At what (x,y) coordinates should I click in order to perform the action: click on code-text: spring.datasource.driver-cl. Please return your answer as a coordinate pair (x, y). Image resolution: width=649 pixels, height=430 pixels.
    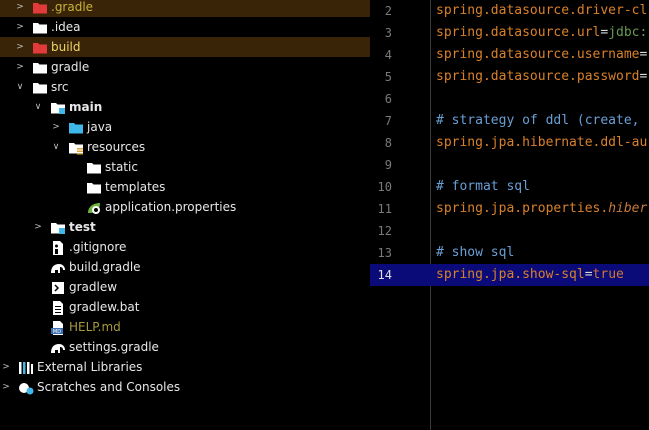
    Looking at the image, I should click on (541, 11).